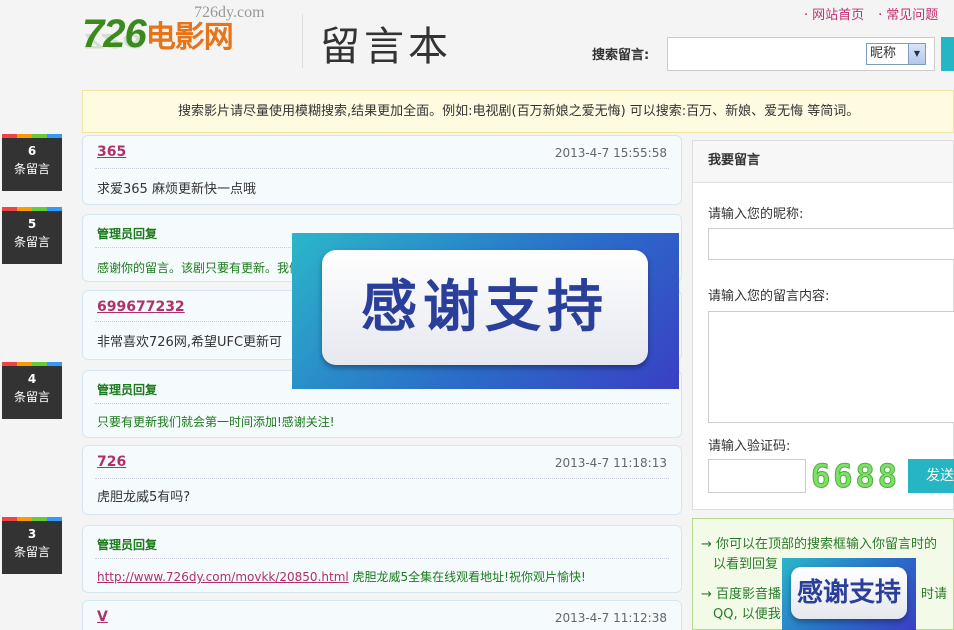 The height and width of the screenshot is (630, 954). I want to click on top-links: · 网站首页 · 常见问题, so click(878, 13).